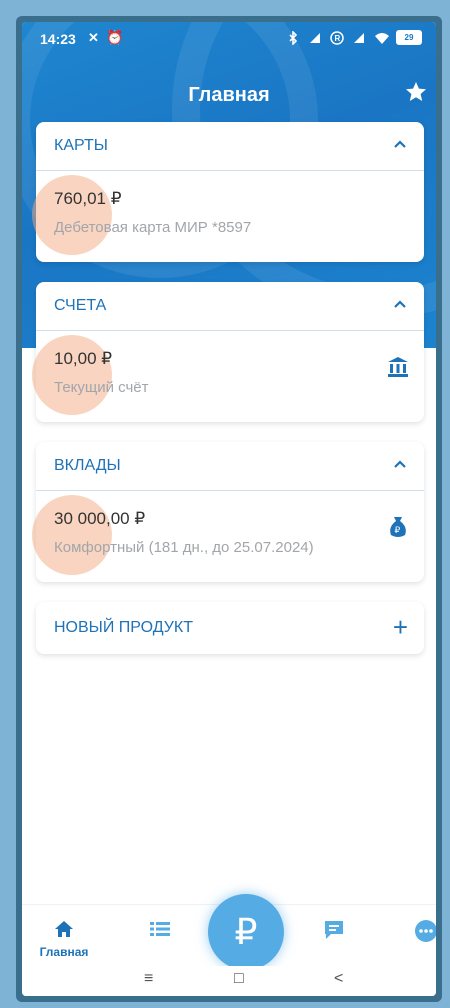 The image size is (450, 1008). What do you see at coordinates (87, 465) in the screenshot?
I see `section-title: ВКЛАДЫ` at bounding box center [87, 465].